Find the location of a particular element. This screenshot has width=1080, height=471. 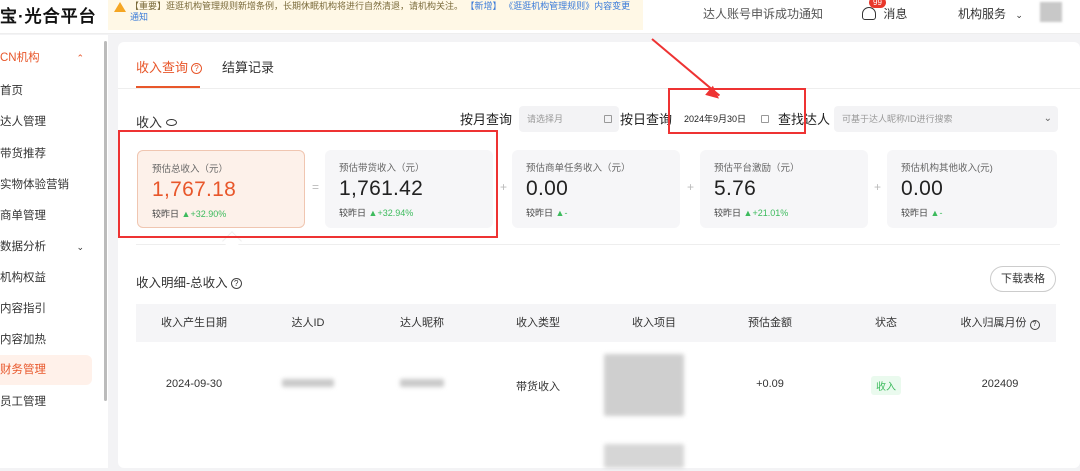

sidebar-group-label: CN机构 is located at coordinates (20, 58).